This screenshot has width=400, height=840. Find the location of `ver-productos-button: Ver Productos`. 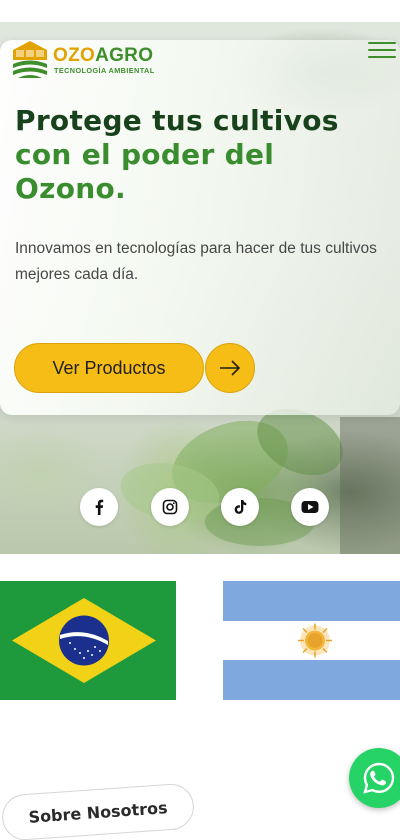

ver-productos-button: Ver Productos is located at coordinates (109, 368).